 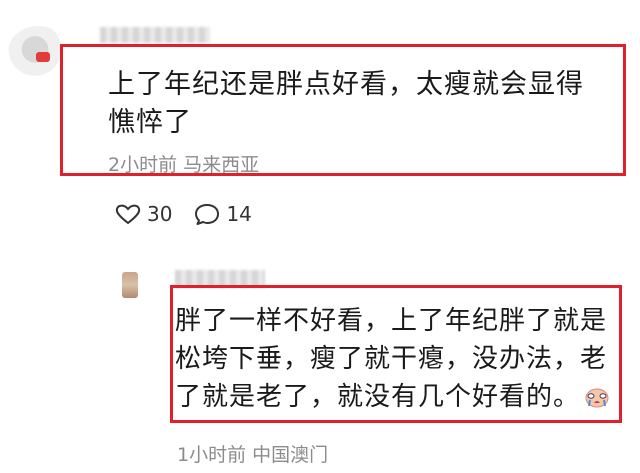 What do you see at coordinates (155, 35) in the screenshot?
I see `username-blurred` at bounding box center [155, 35].